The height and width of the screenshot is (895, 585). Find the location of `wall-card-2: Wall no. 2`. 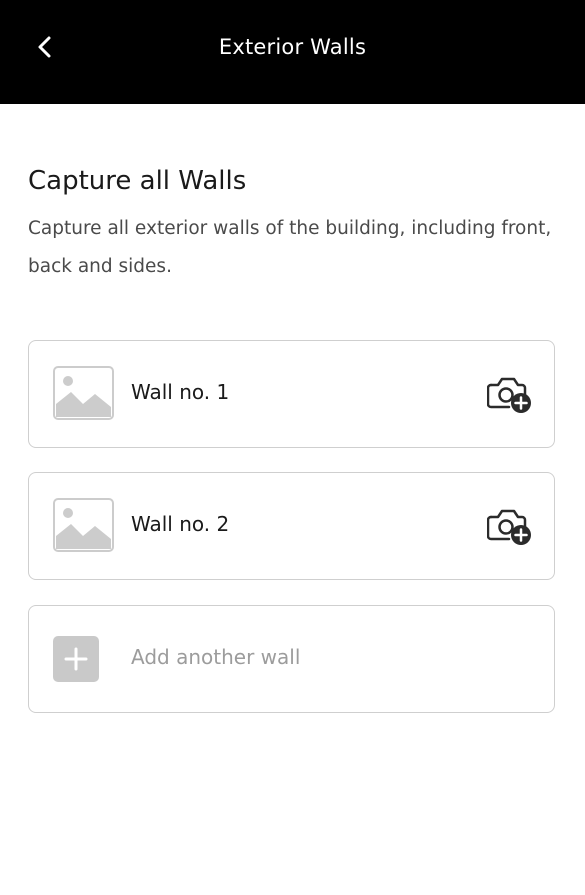

wall-card-2: Wall no. 2 is located at coordinates (291, 526).